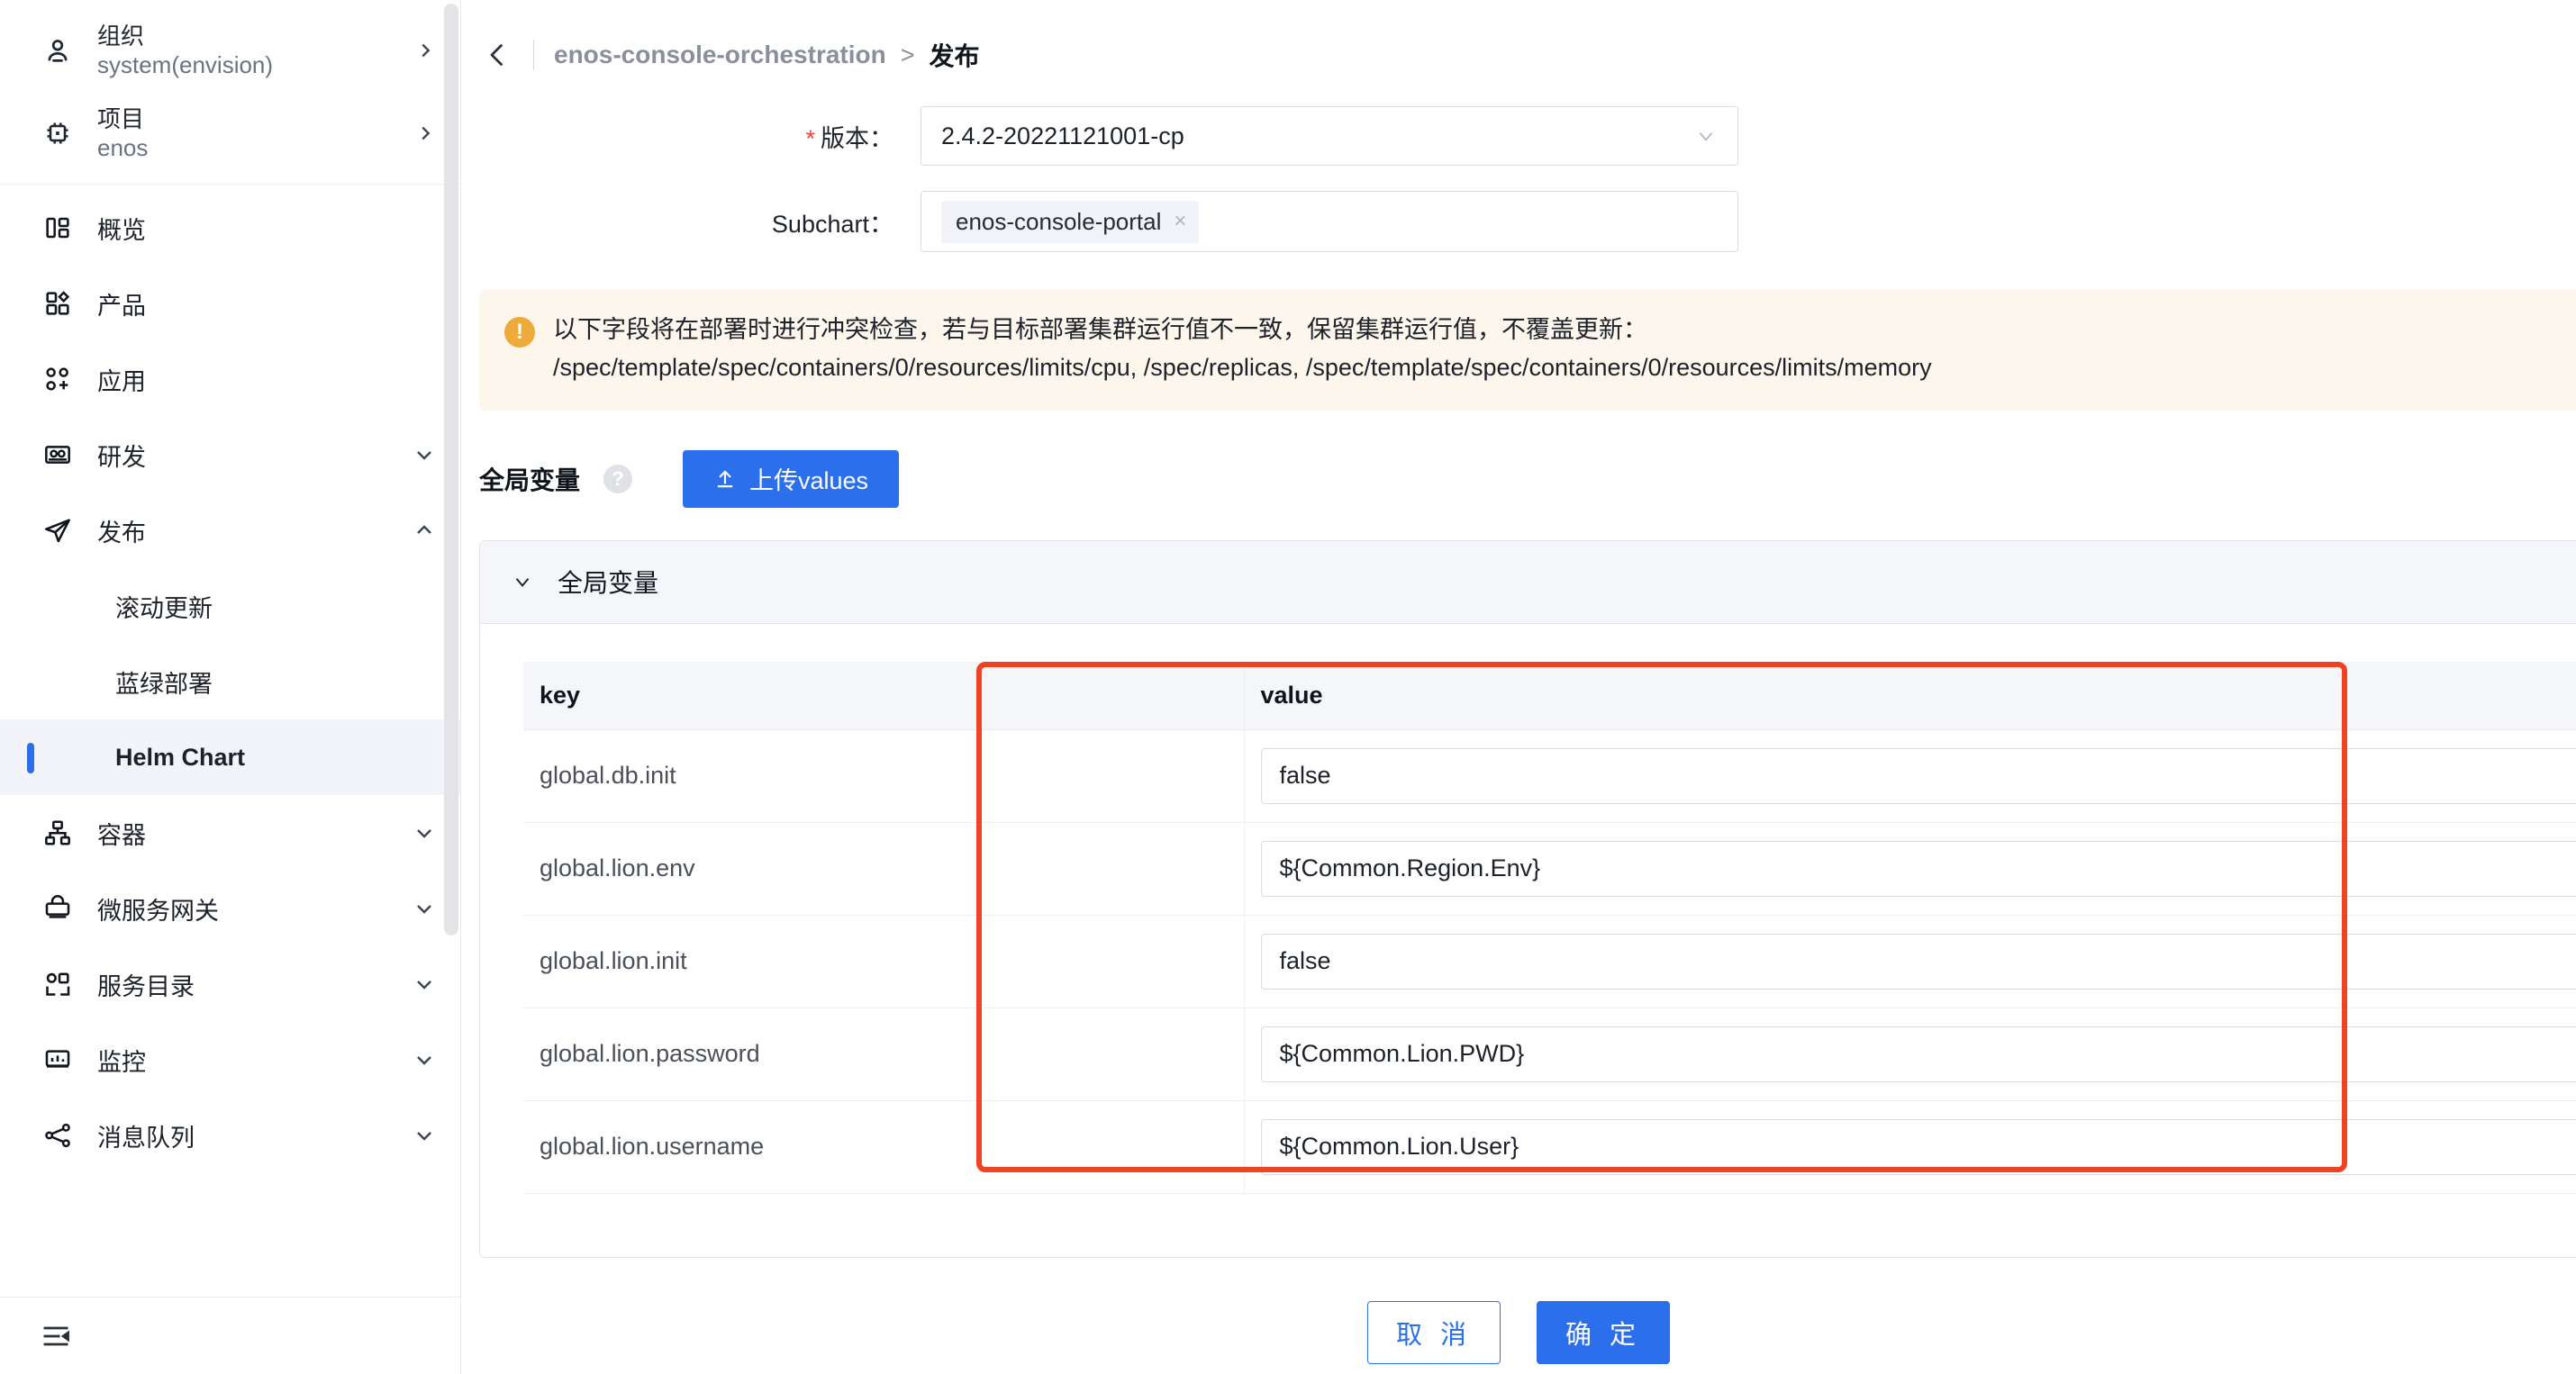 The image size is (2576, 1374). Describe the element at coordinates (530, 480) in the screenshot. I see `global-vars-title: 全局变量` at that location.